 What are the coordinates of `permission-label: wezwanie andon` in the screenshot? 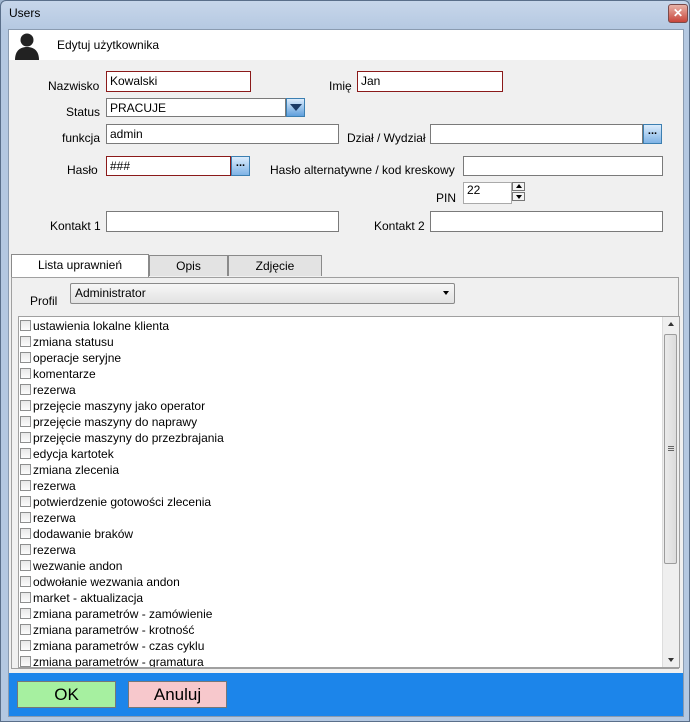 It's located at (78, 566).